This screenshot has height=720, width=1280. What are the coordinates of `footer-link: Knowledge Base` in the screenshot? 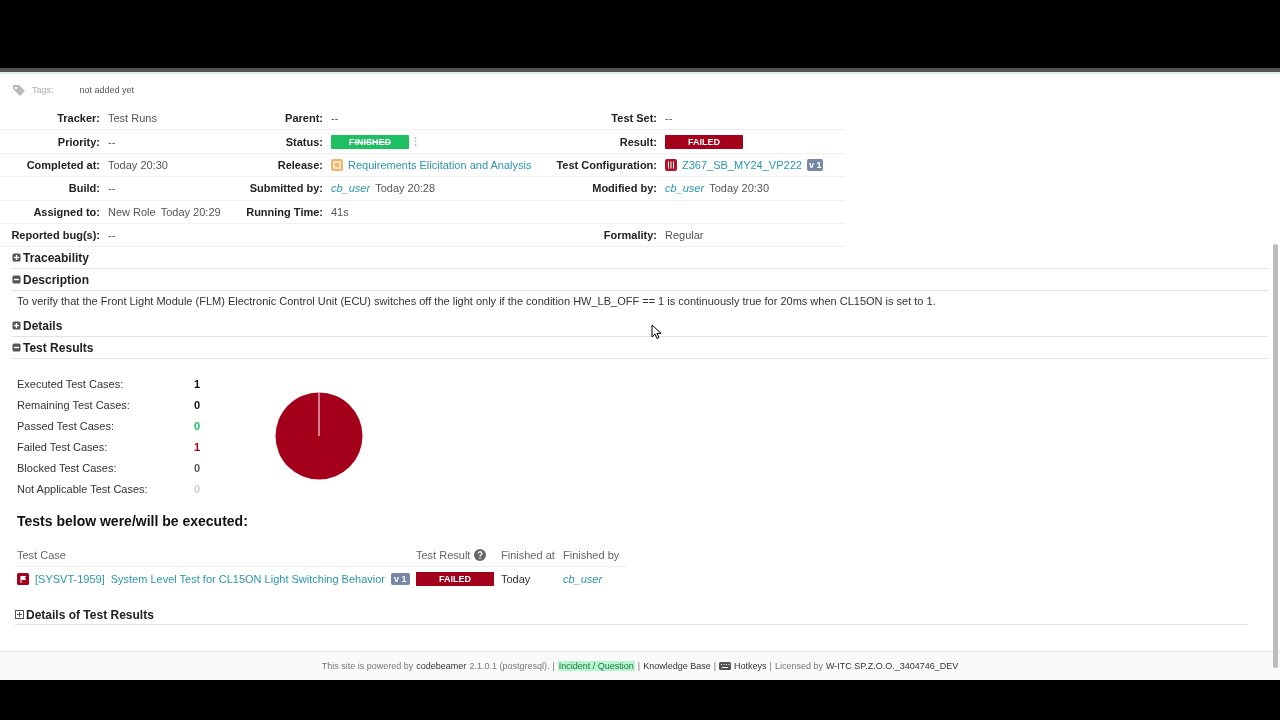 It's located at (677, 666).